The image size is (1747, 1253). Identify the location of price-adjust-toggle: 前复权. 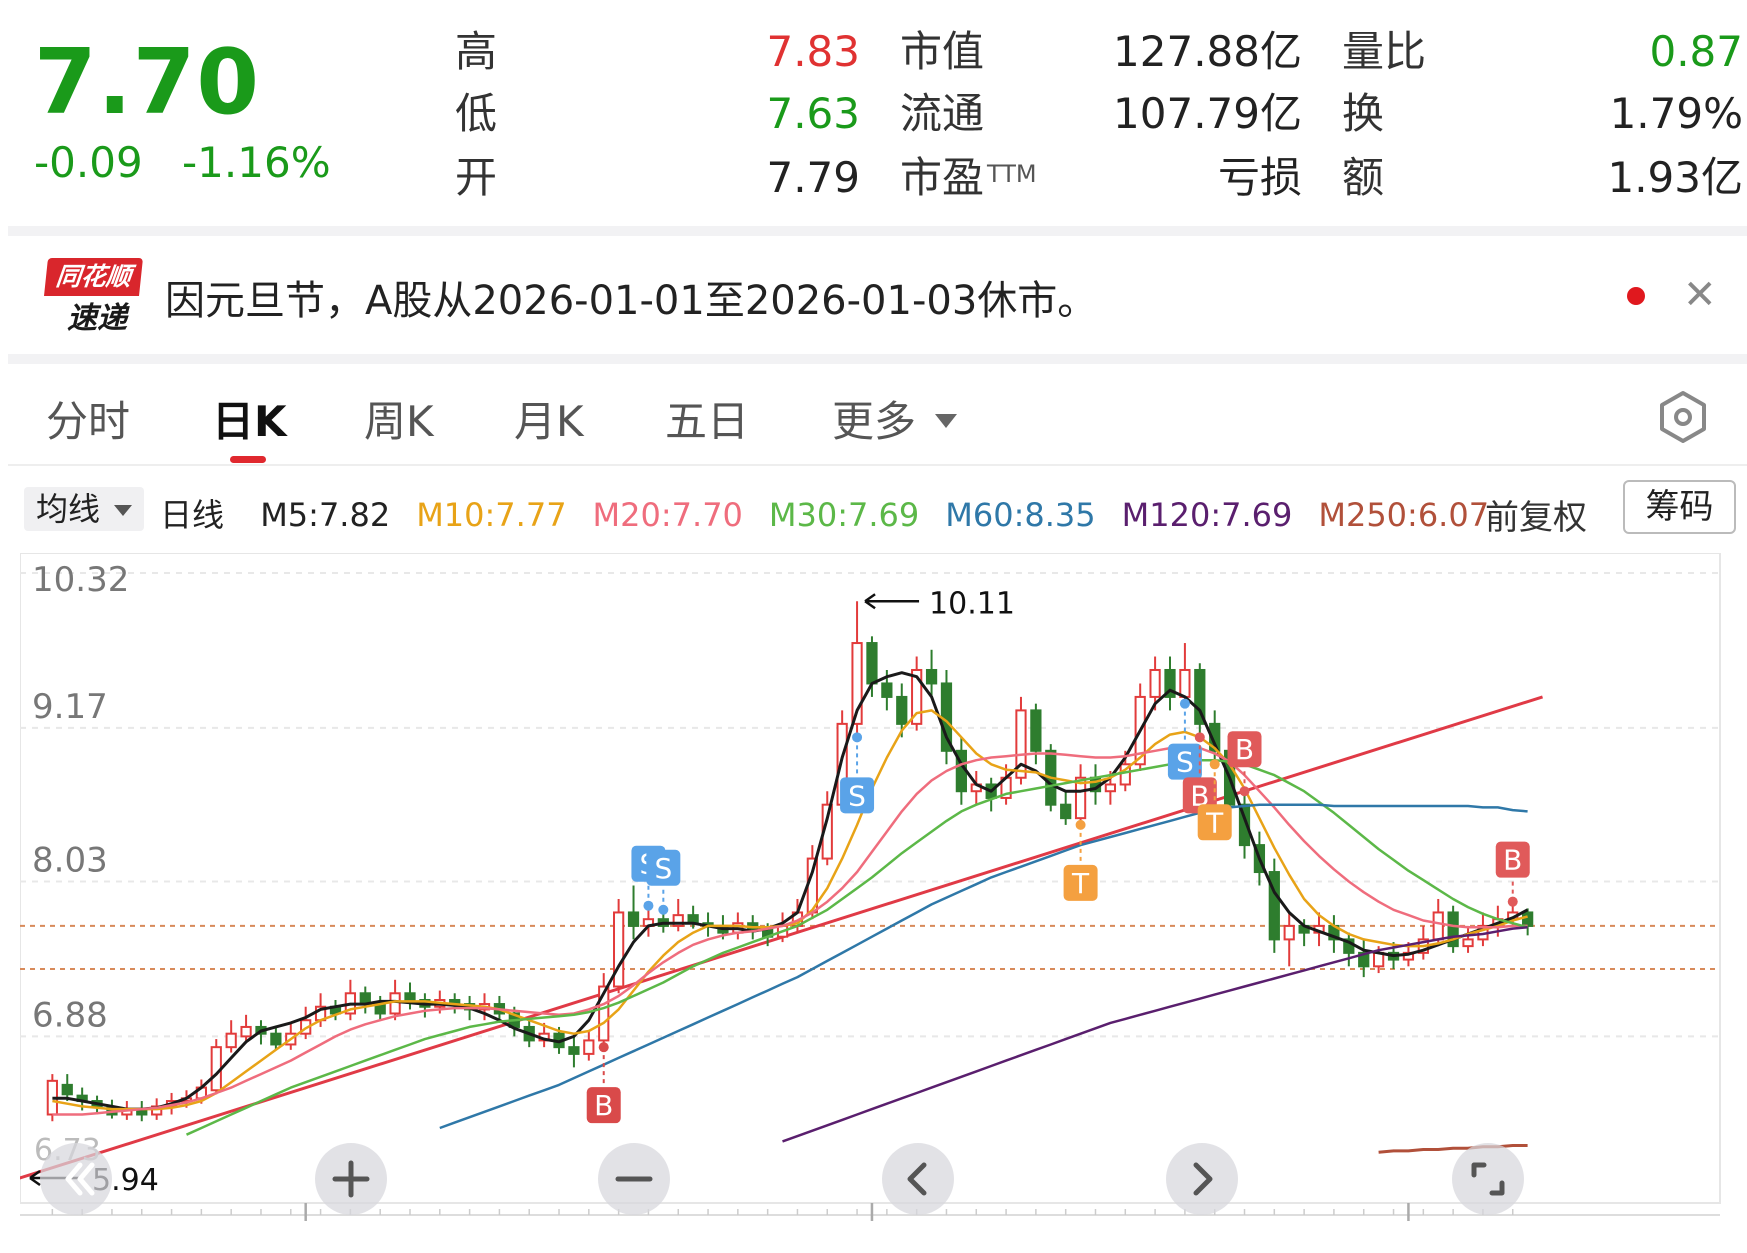
(1536, 514).